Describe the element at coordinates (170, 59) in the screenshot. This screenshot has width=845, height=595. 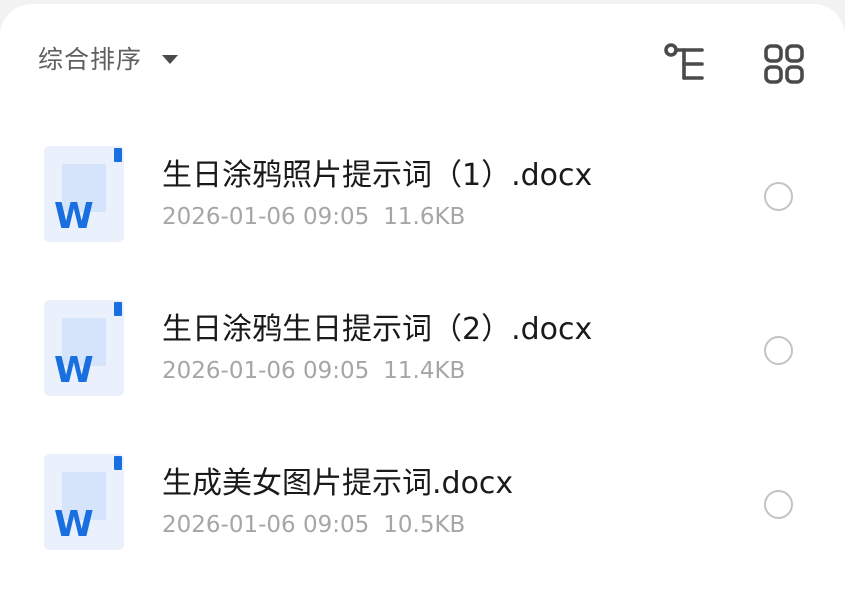
I see `caret-down-icon` at that location.